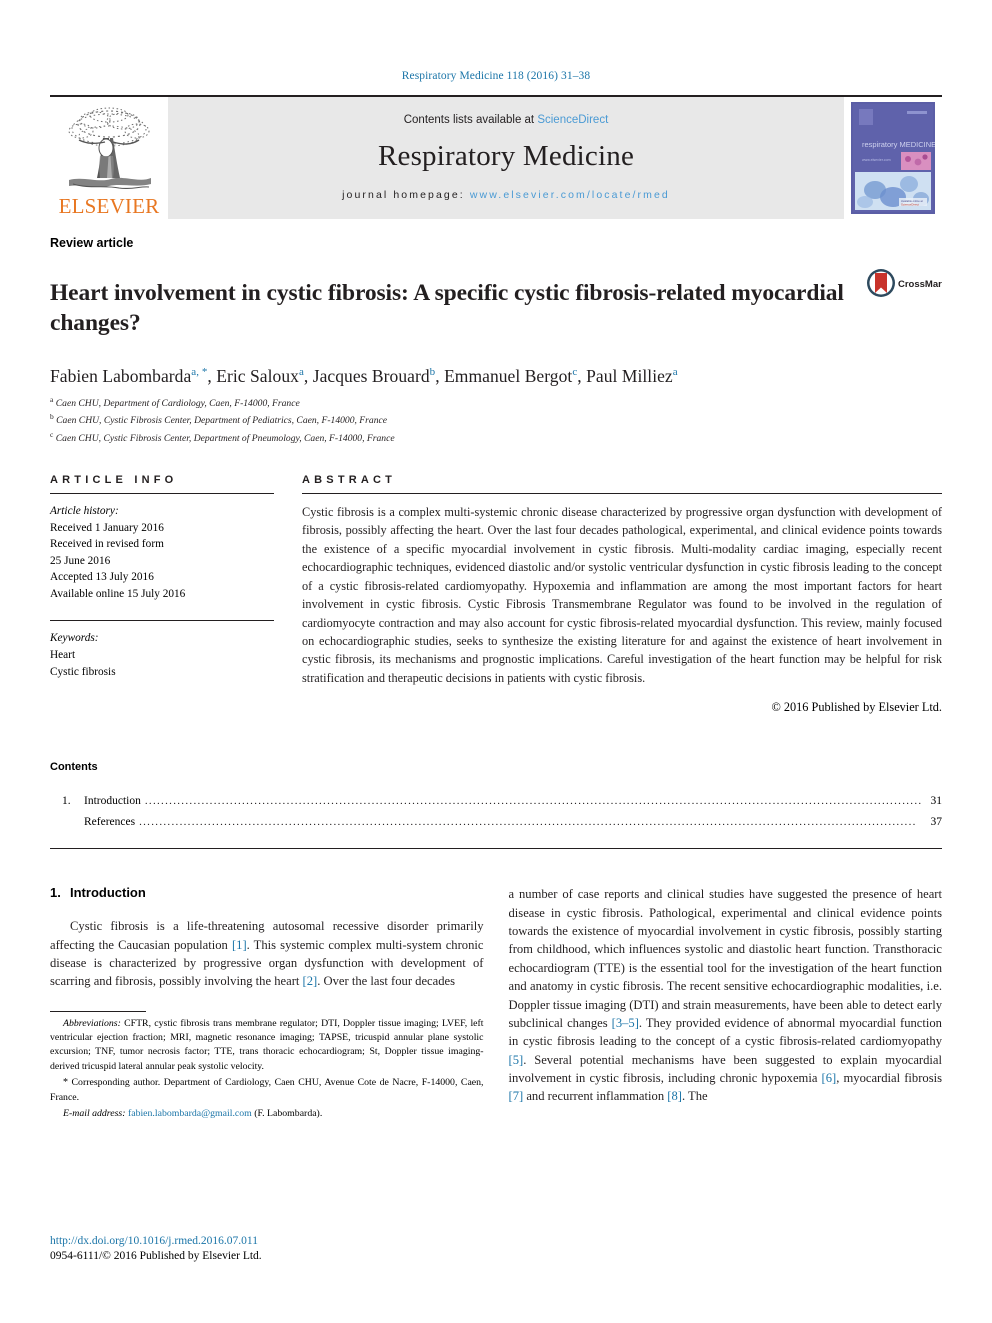 This screenshot has height=1323, width=992. I want to click on sciencedirect-link: ScienceDirect, so click(572, 120).